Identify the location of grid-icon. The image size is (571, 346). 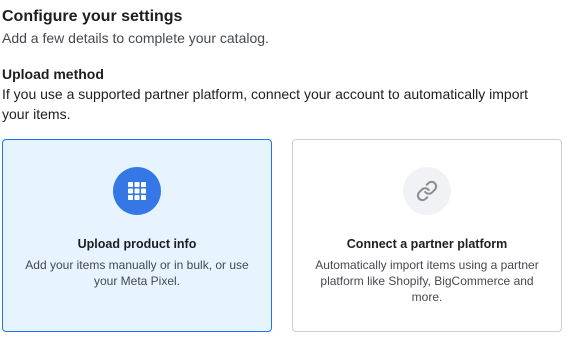
(137, 191).